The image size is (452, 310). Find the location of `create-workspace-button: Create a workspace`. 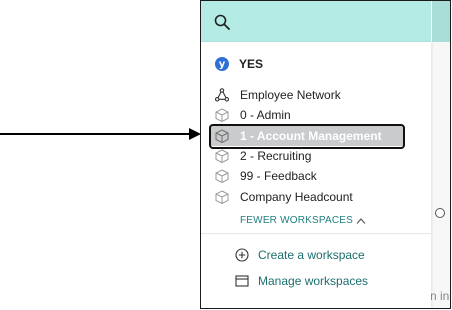

create-workspace-button: Create a workspace is located at coordinates (300, 255).